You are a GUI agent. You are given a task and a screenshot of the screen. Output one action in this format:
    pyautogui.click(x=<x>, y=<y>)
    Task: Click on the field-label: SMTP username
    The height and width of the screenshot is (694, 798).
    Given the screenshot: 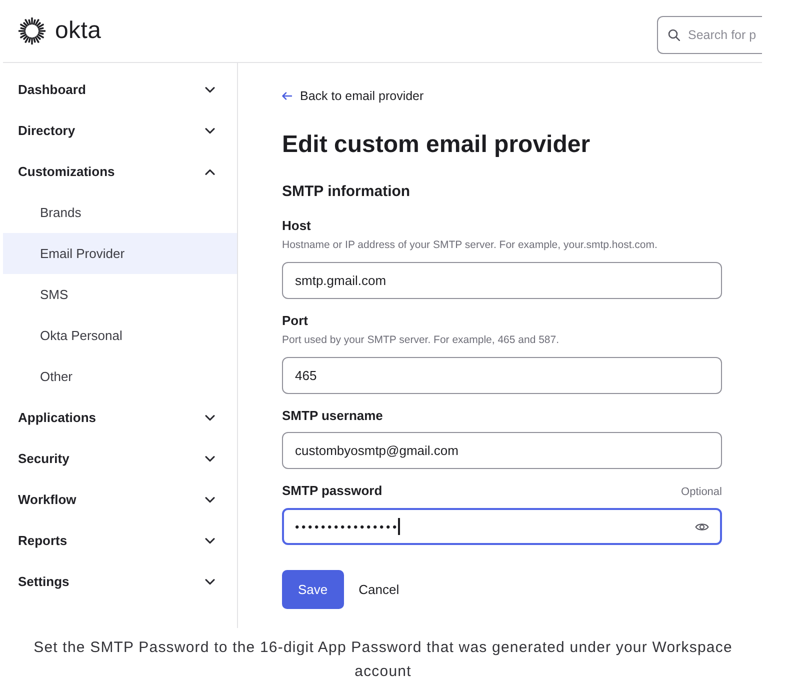 What is the action you would take?
    pyautogui.click(x=332, y=416)
    